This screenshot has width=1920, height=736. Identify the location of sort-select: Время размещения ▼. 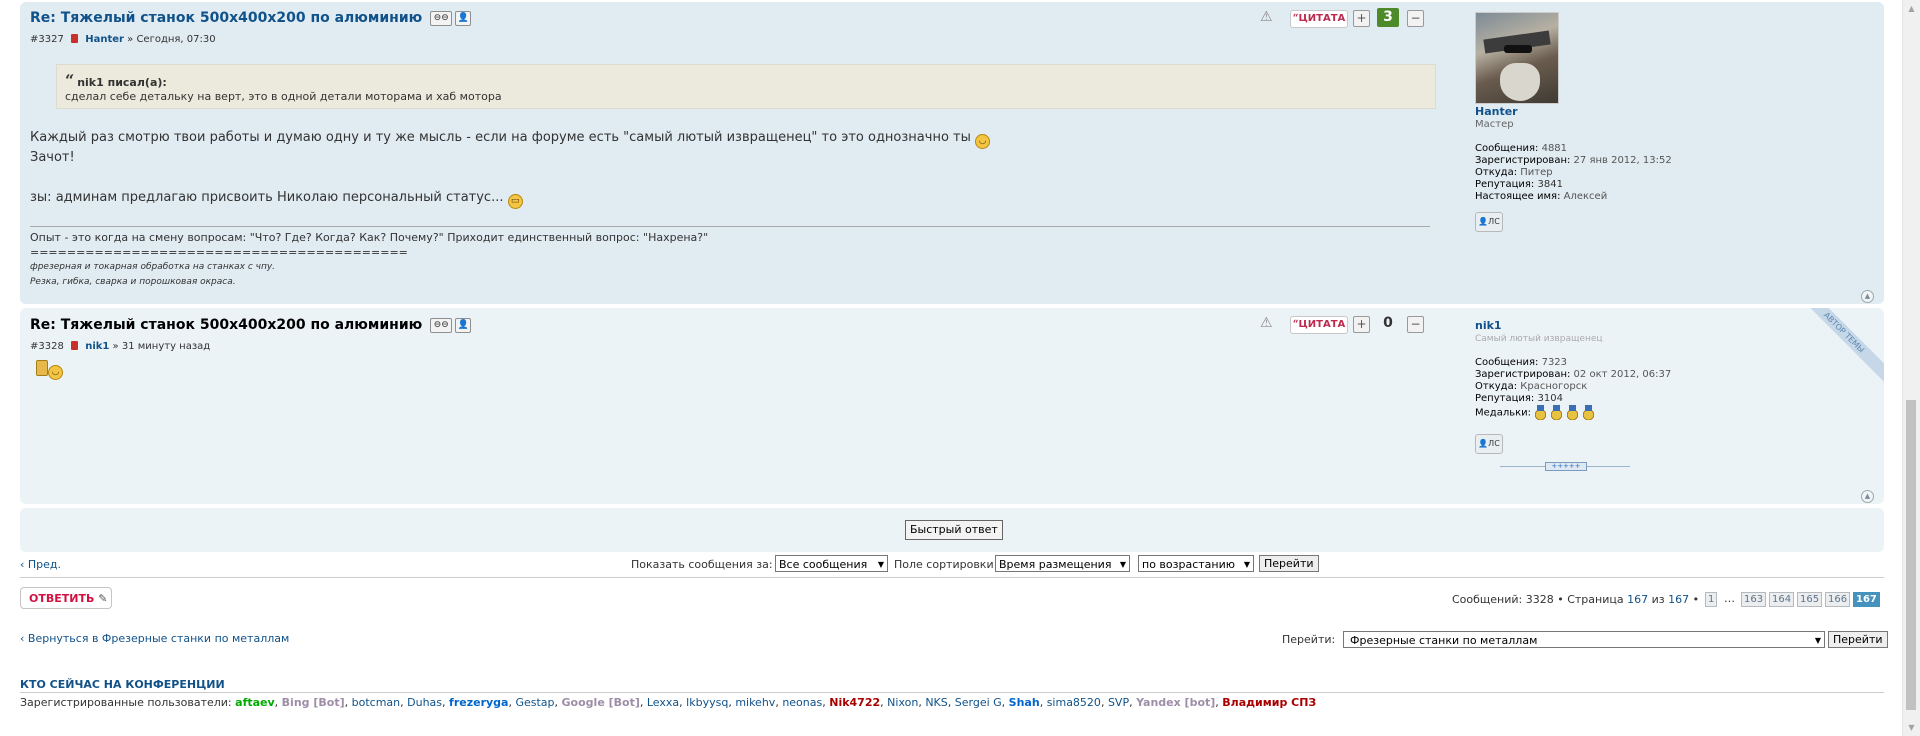
(1062, 563).